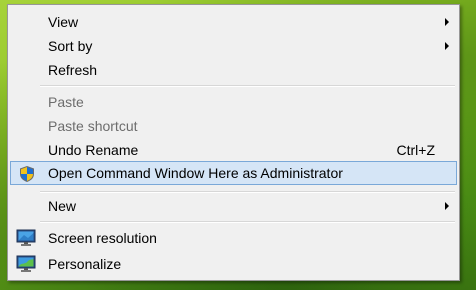 The height and width of the screenshot is (290, 476). Describe the element at coordinates (233, 126) in the screenshot. I see `menu-item-paste-shortcut: Paste shortcut` at that location.